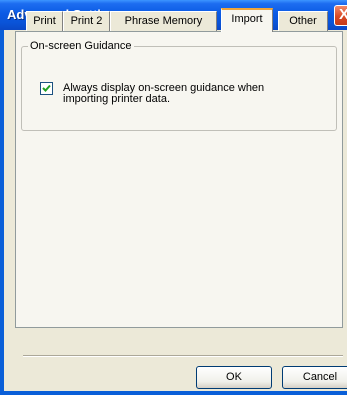  I want to click on close-icon: X, so click(343, 14).